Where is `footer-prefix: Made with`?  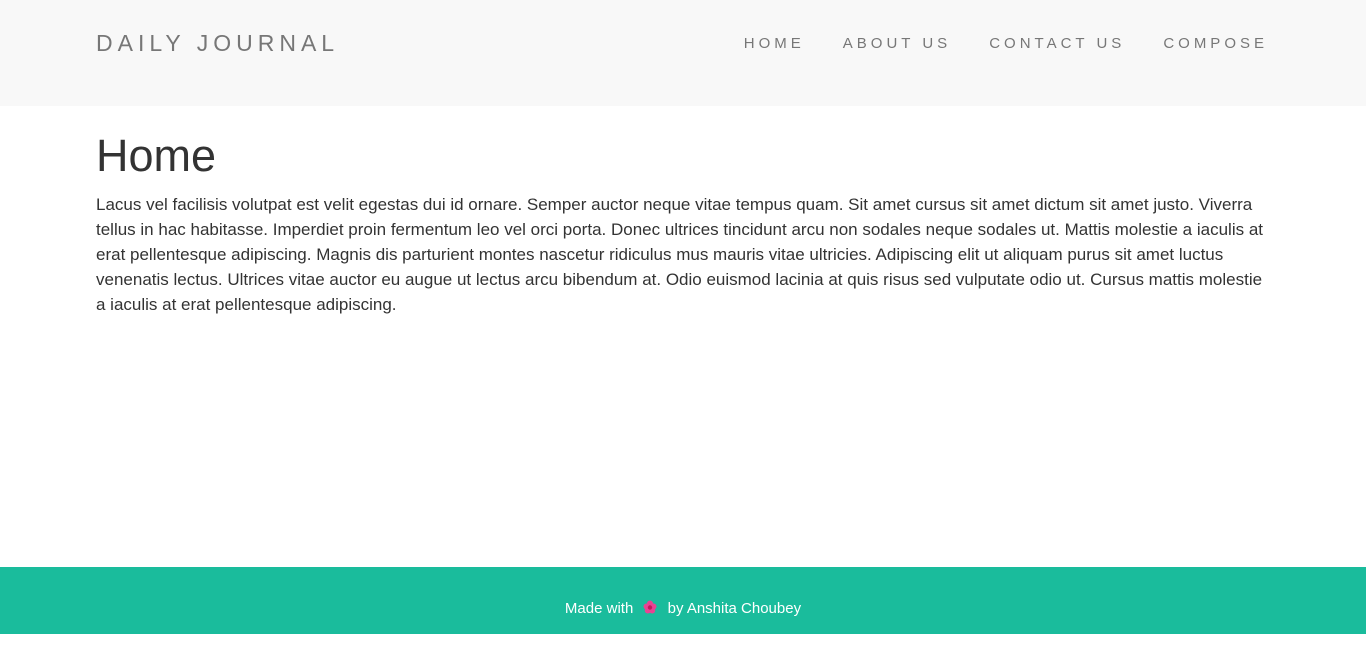 footer-prefix: Made with is located at coordinates (599, 608).